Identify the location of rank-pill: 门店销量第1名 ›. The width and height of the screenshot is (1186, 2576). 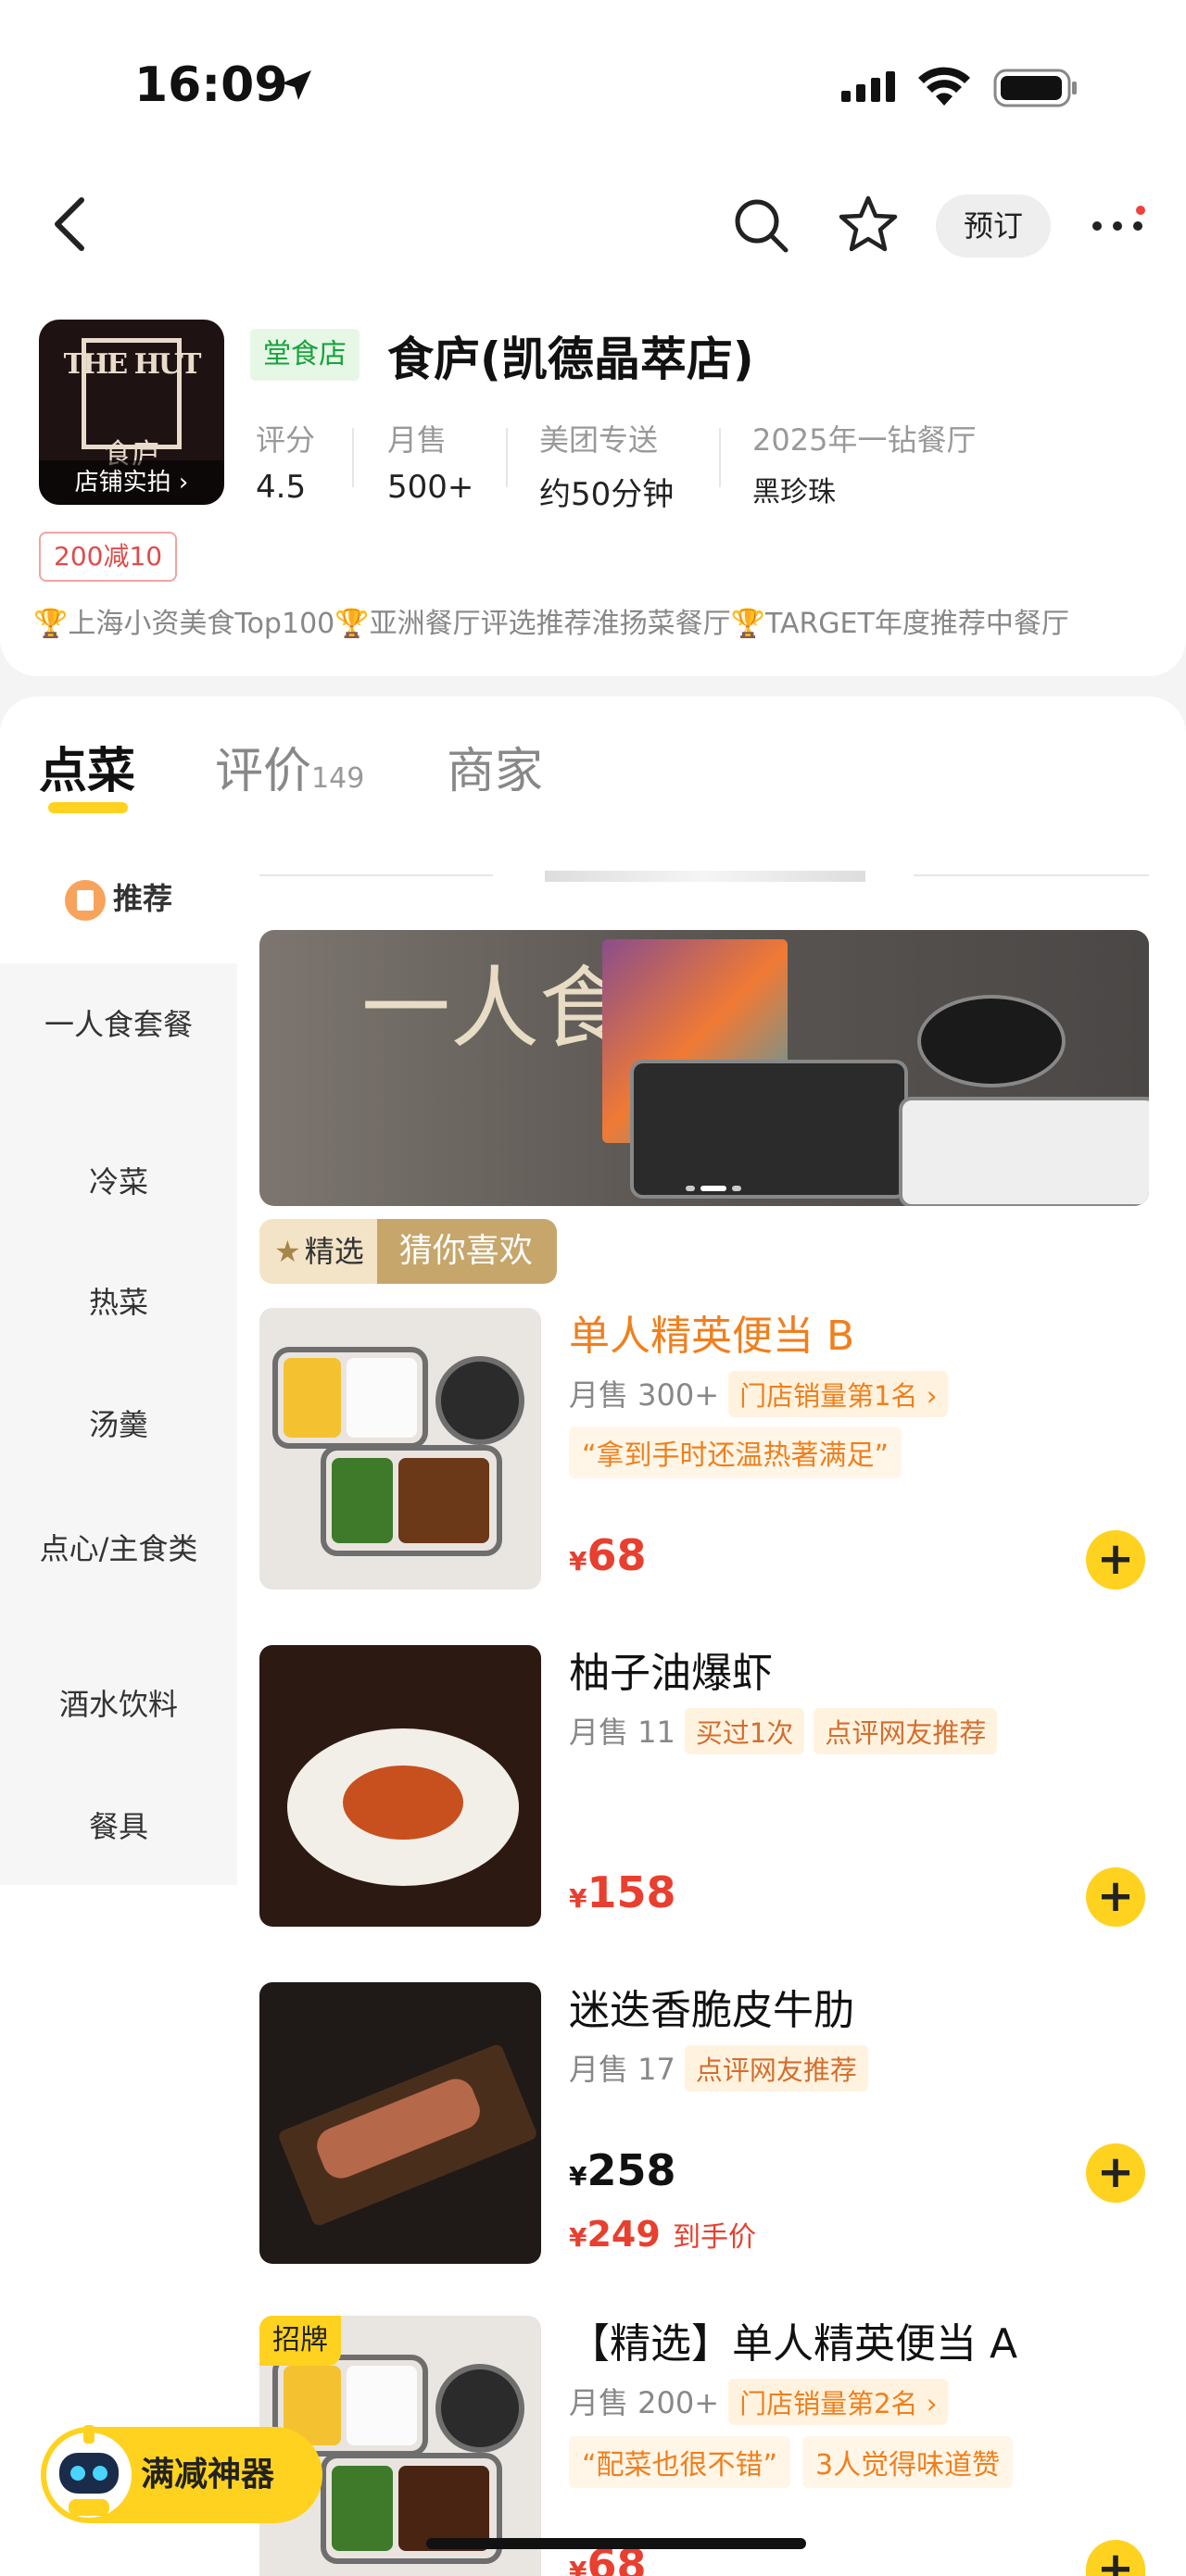
(838, 1394).